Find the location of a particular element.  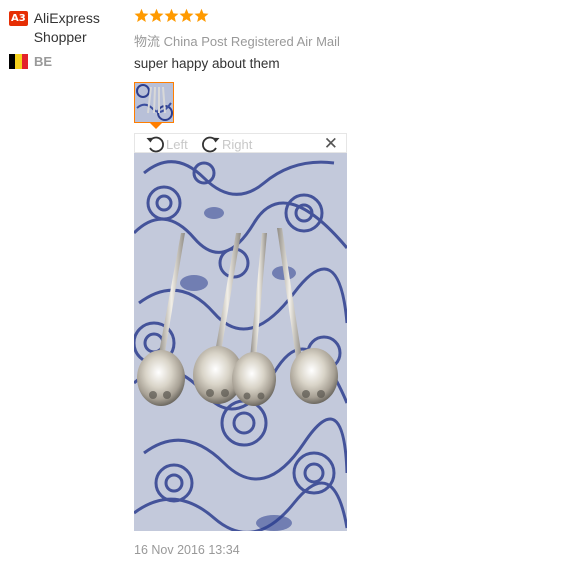

reviewer-country: BE is located at coordinates (66, 61).